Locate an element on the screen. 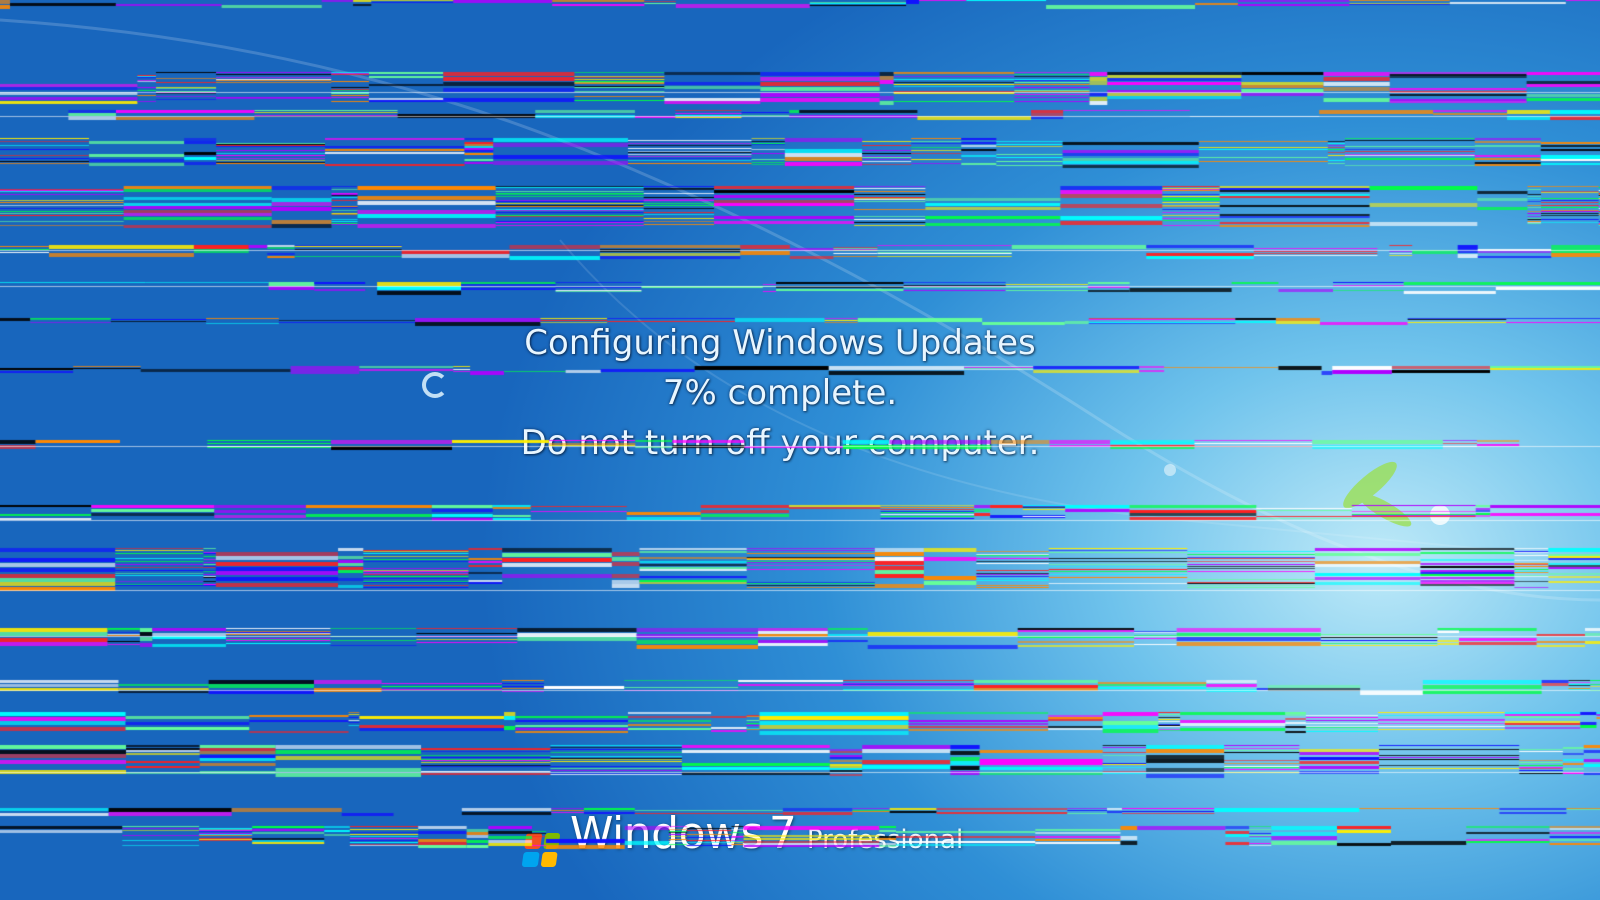 Image resolution: width=1600 pixels, height=900 pixels. warning-text: Do not turn off your computer. is located at coordinates (780, 443).